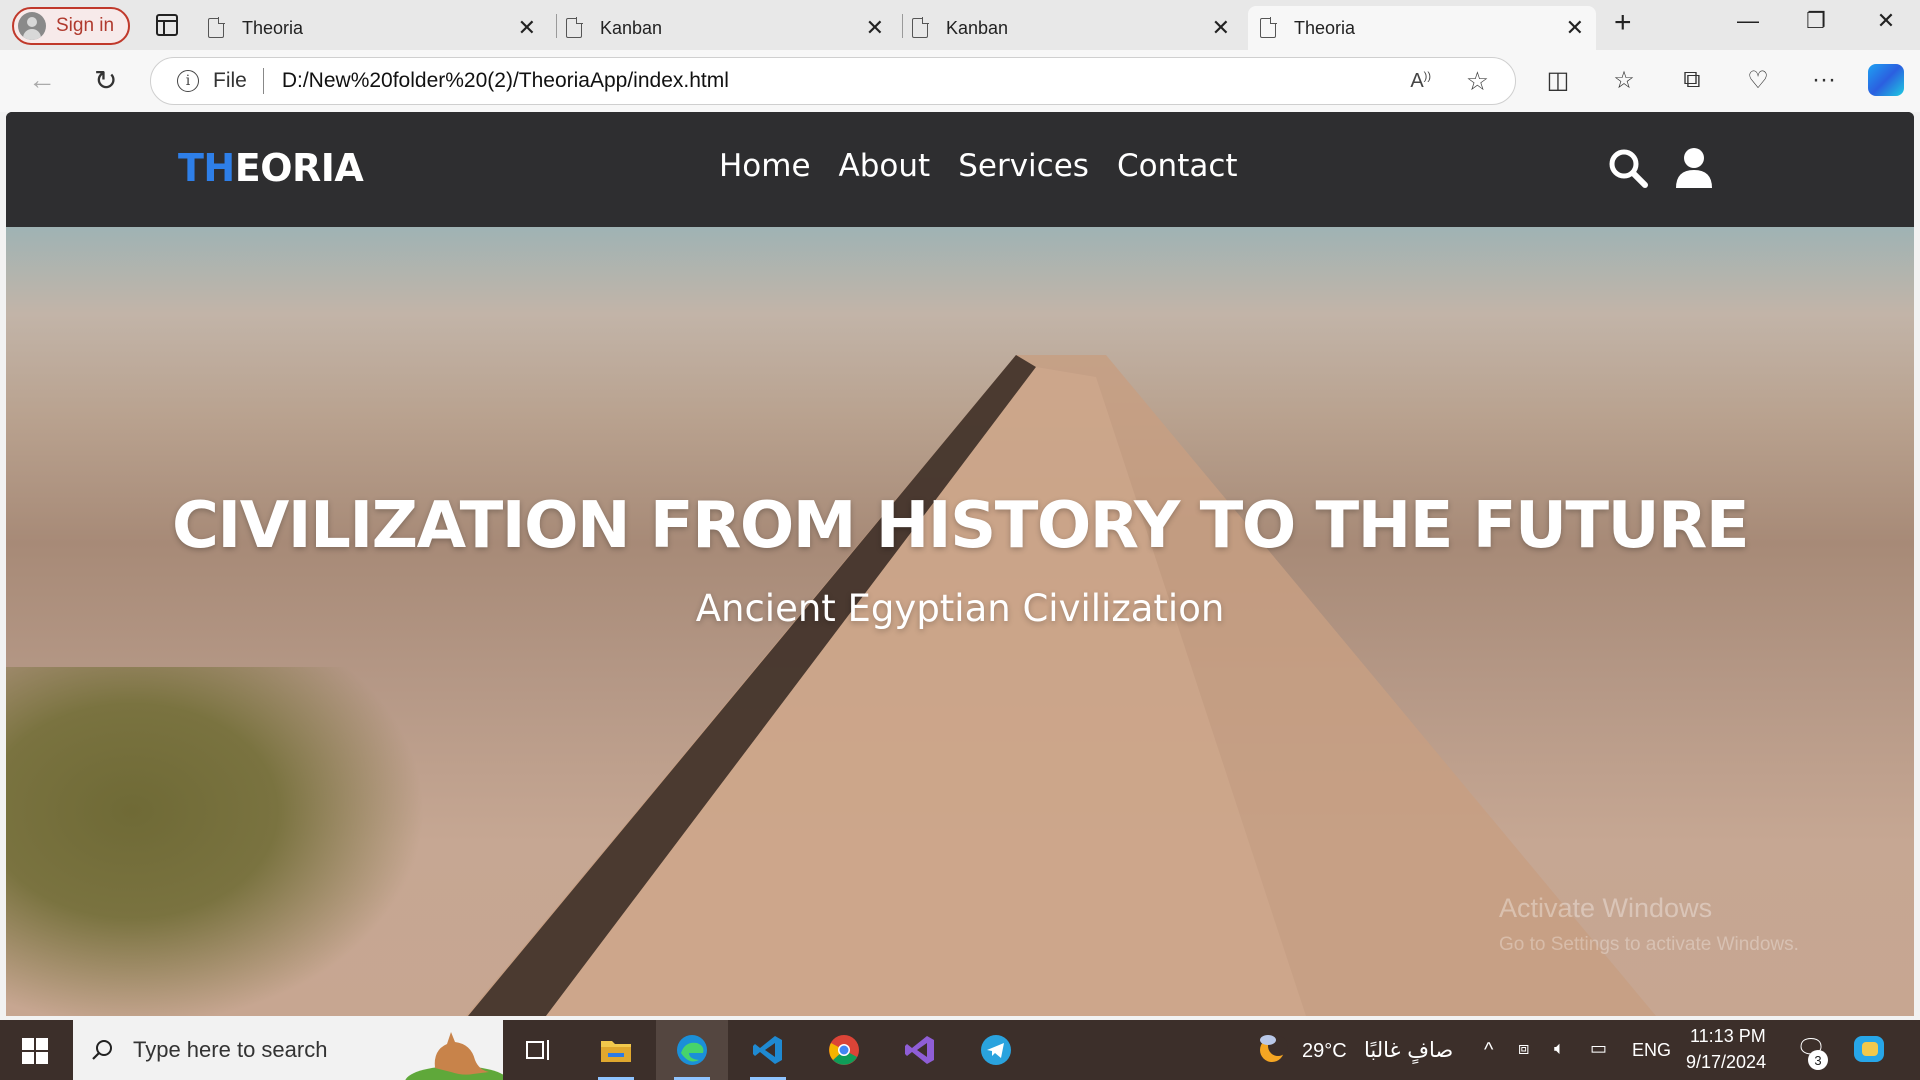 This screenshot has height=1080, width=1920. I want to click on tab-kanban-1: Kanban ✕, so click(731, 28).